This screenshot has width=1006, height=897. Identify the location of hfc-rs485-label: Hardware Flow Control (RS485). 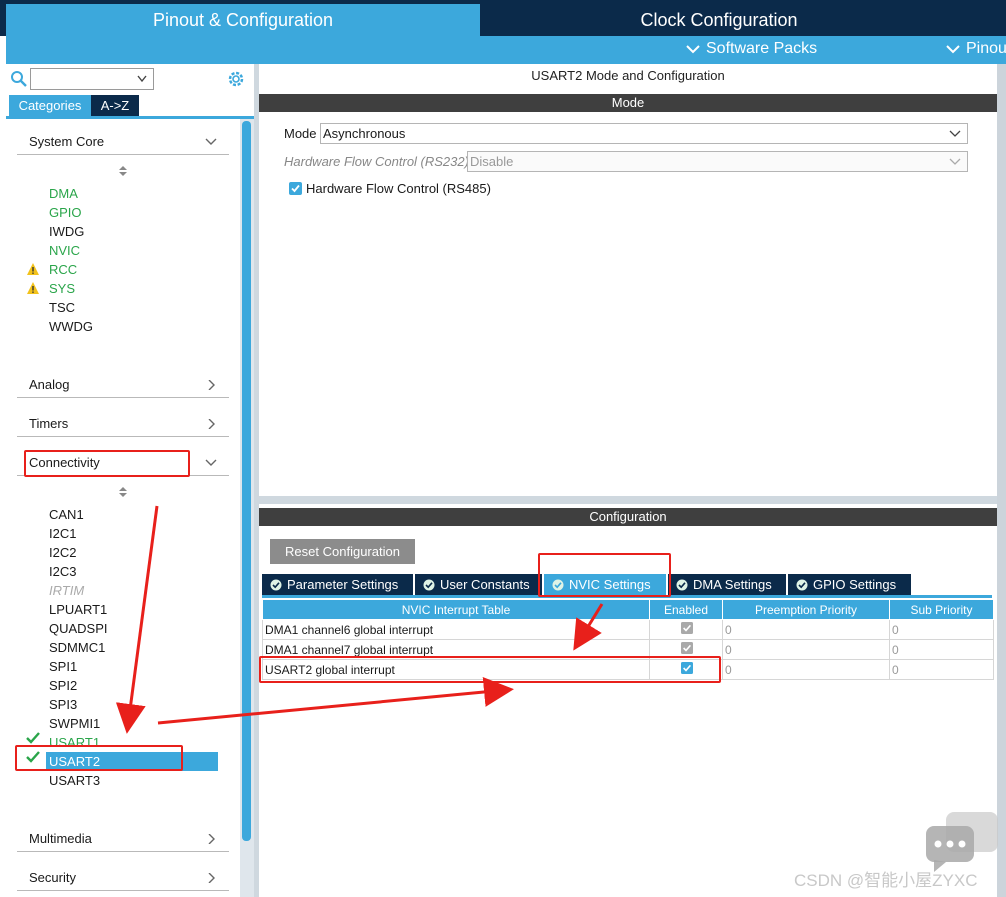
(398, 188).